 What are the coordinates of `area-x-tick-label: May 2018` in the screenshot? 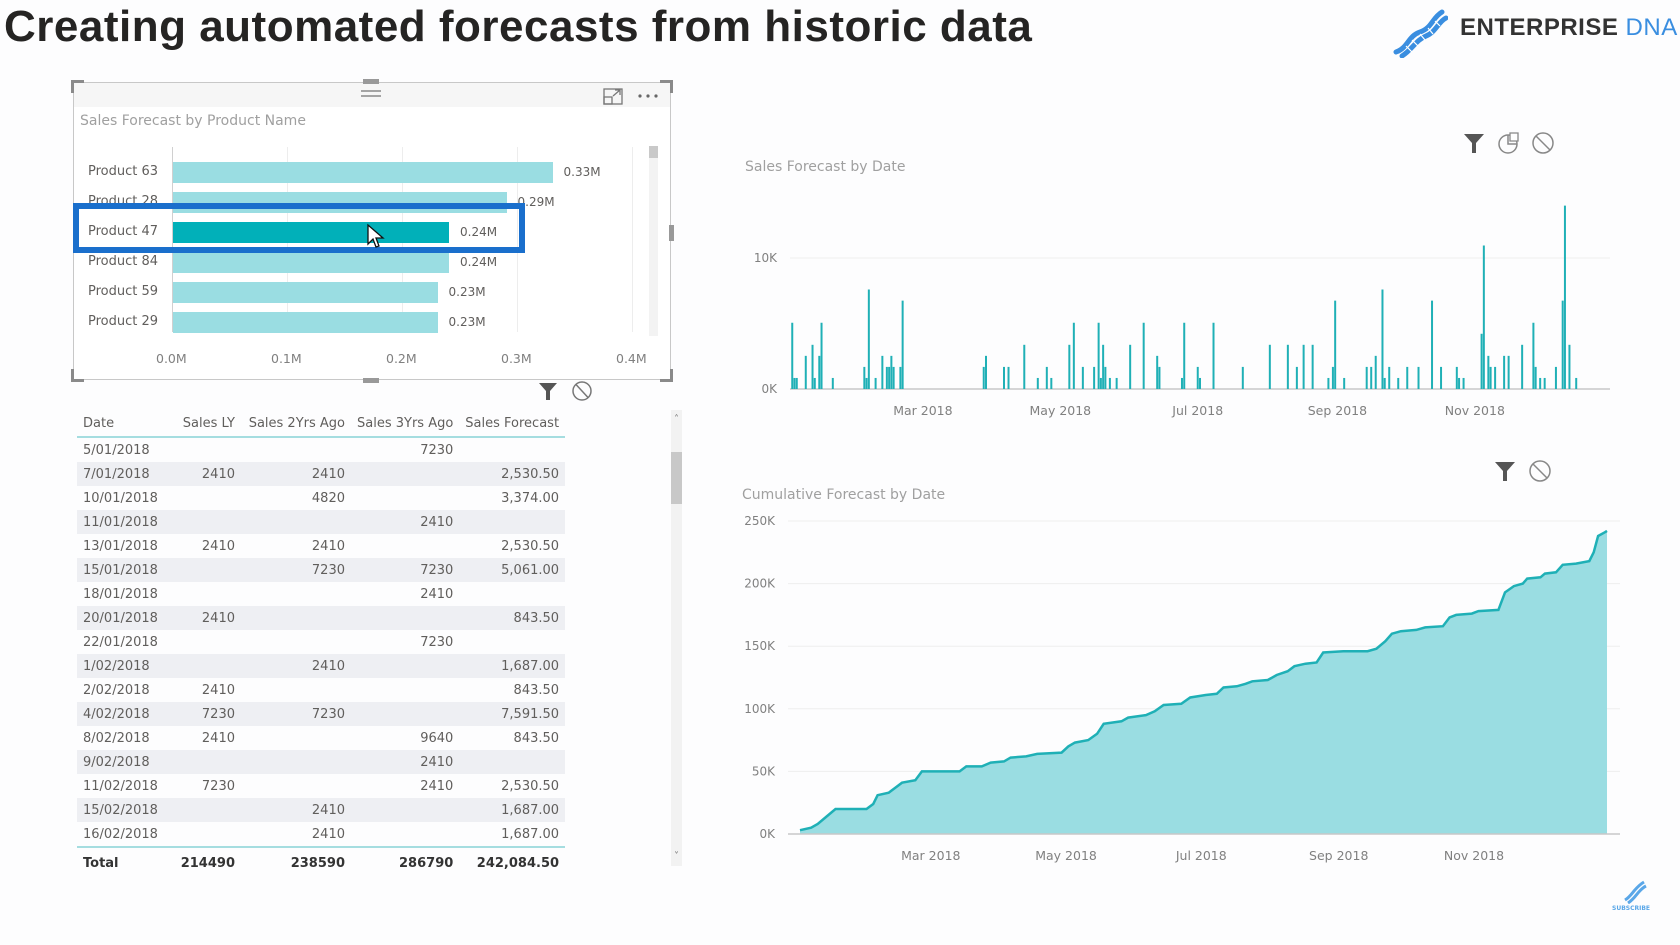 It's located at (1066, 855).